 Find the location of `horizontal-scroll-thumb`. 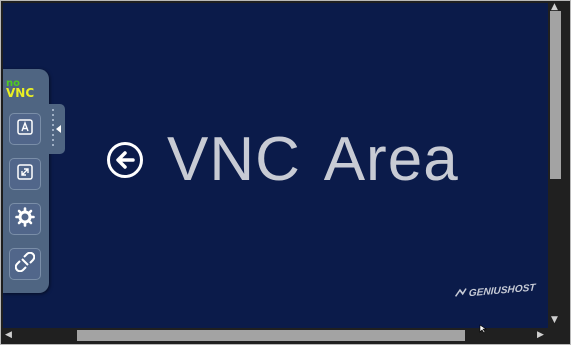

horizontal-scroll-thumb is located at coordinates (271, 335).